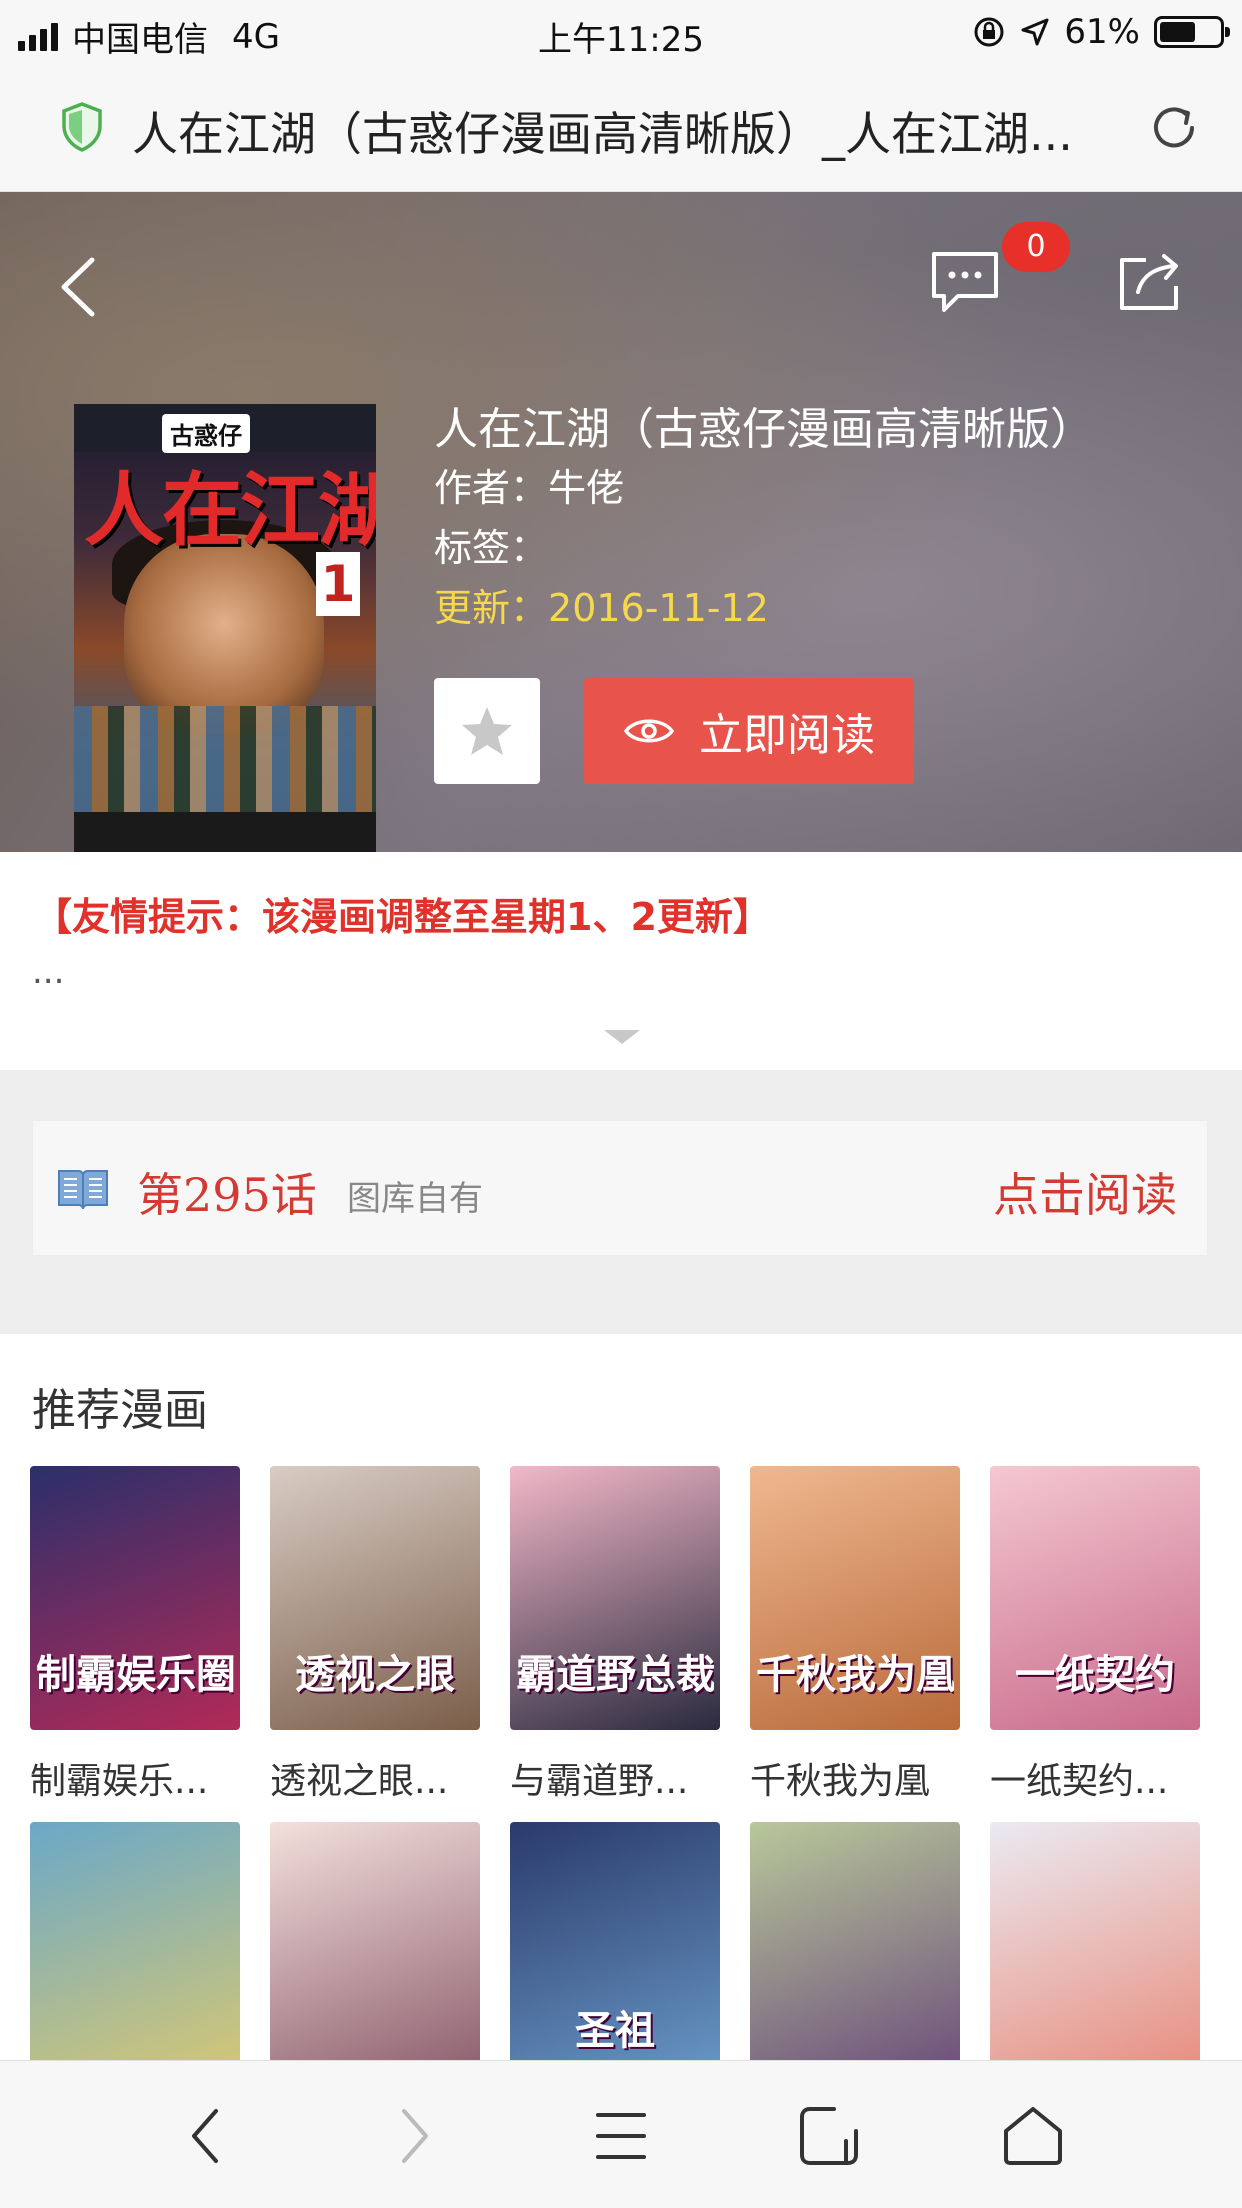 The width and height of the screenshot is (1242, 2208). I want to click on recommend-item-name: 千秋我为凰, so click(860, 1778).